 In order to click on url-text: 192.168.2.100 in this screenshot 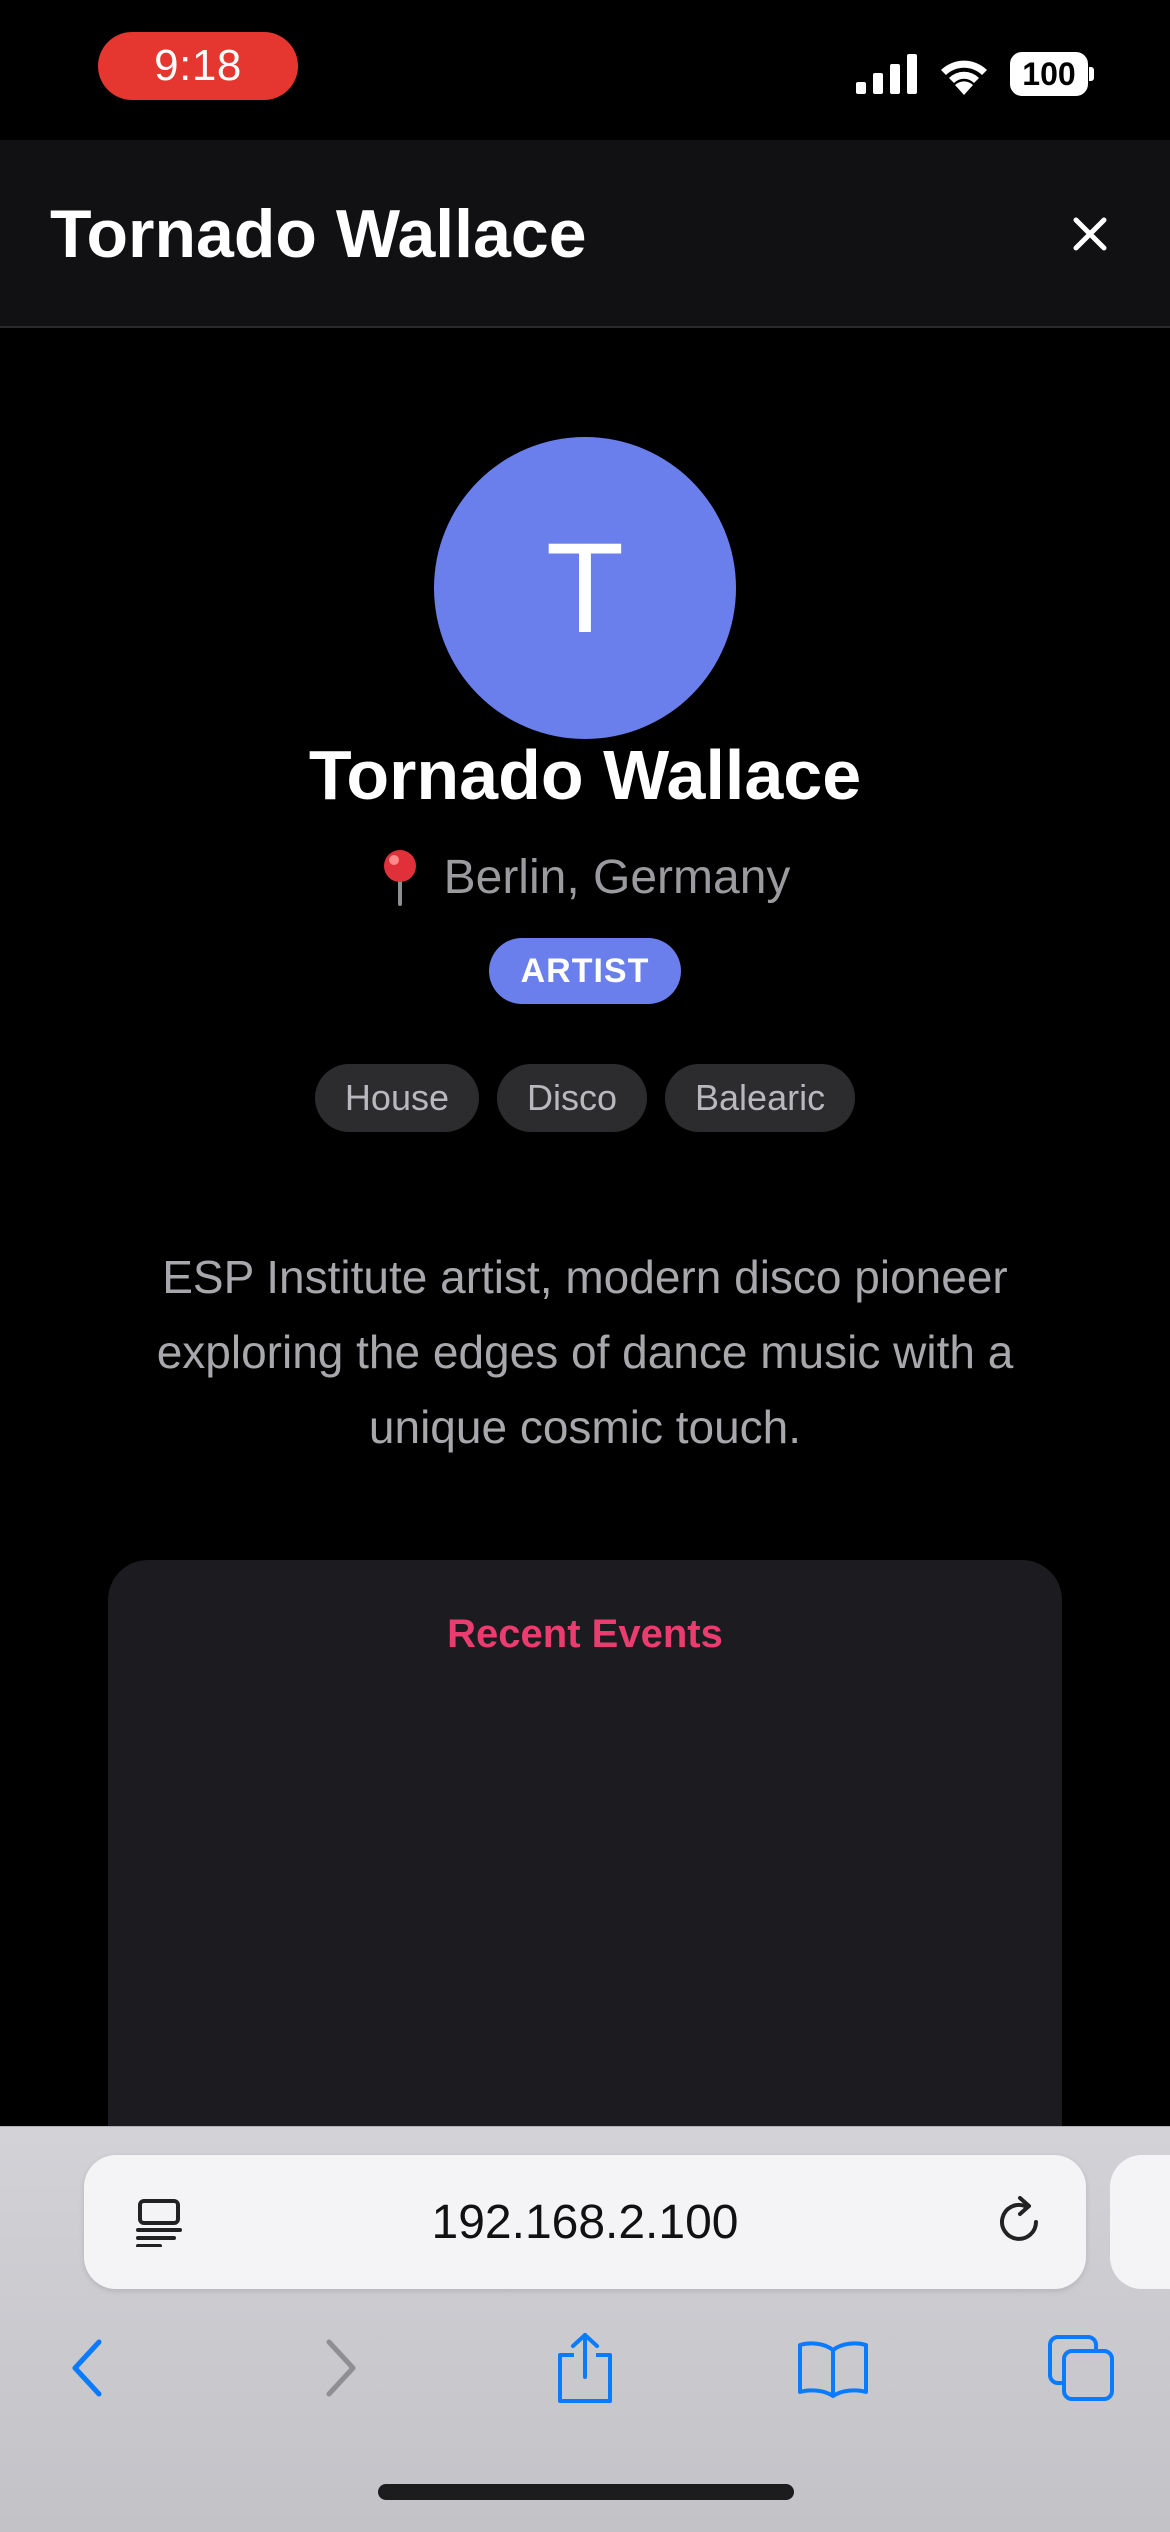, I will do `click(585, 2222)`.